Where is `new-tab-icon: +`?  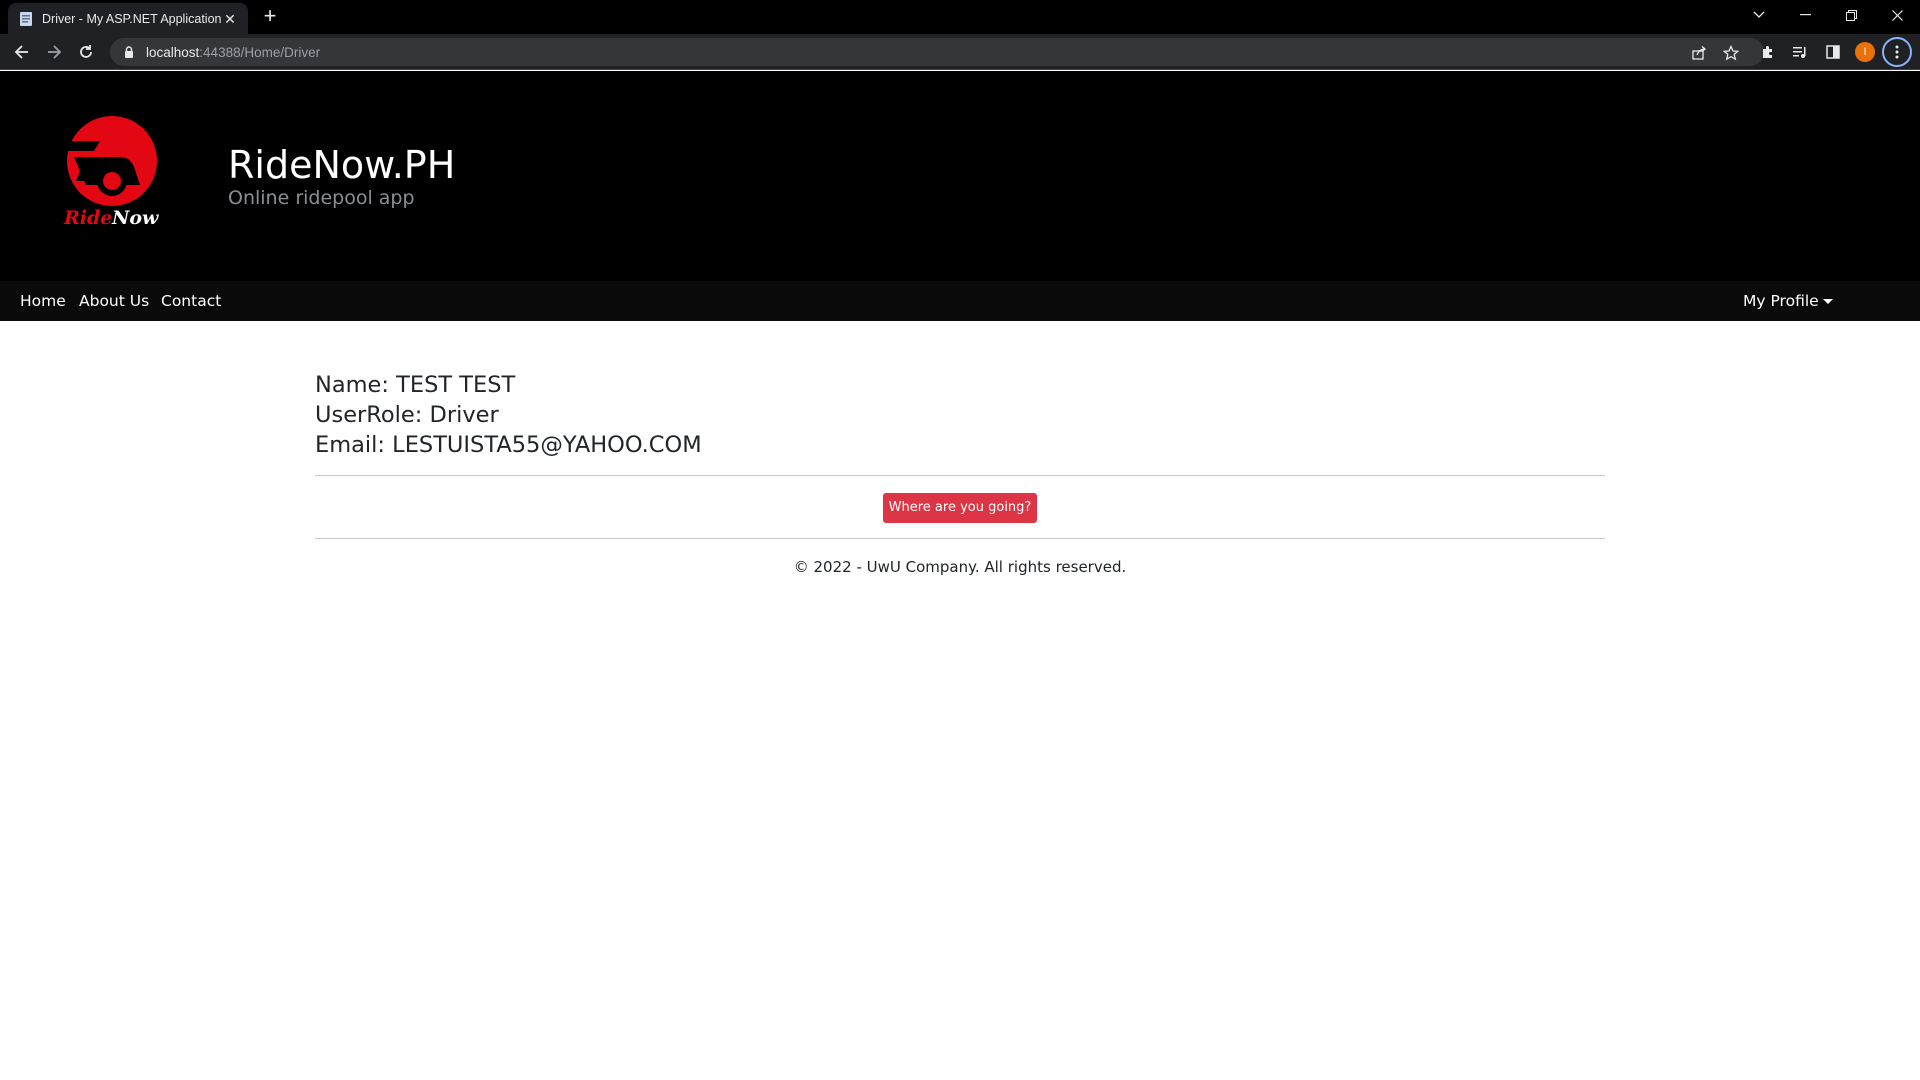
new-tab-icon: + is located at coordinates (270, 17).